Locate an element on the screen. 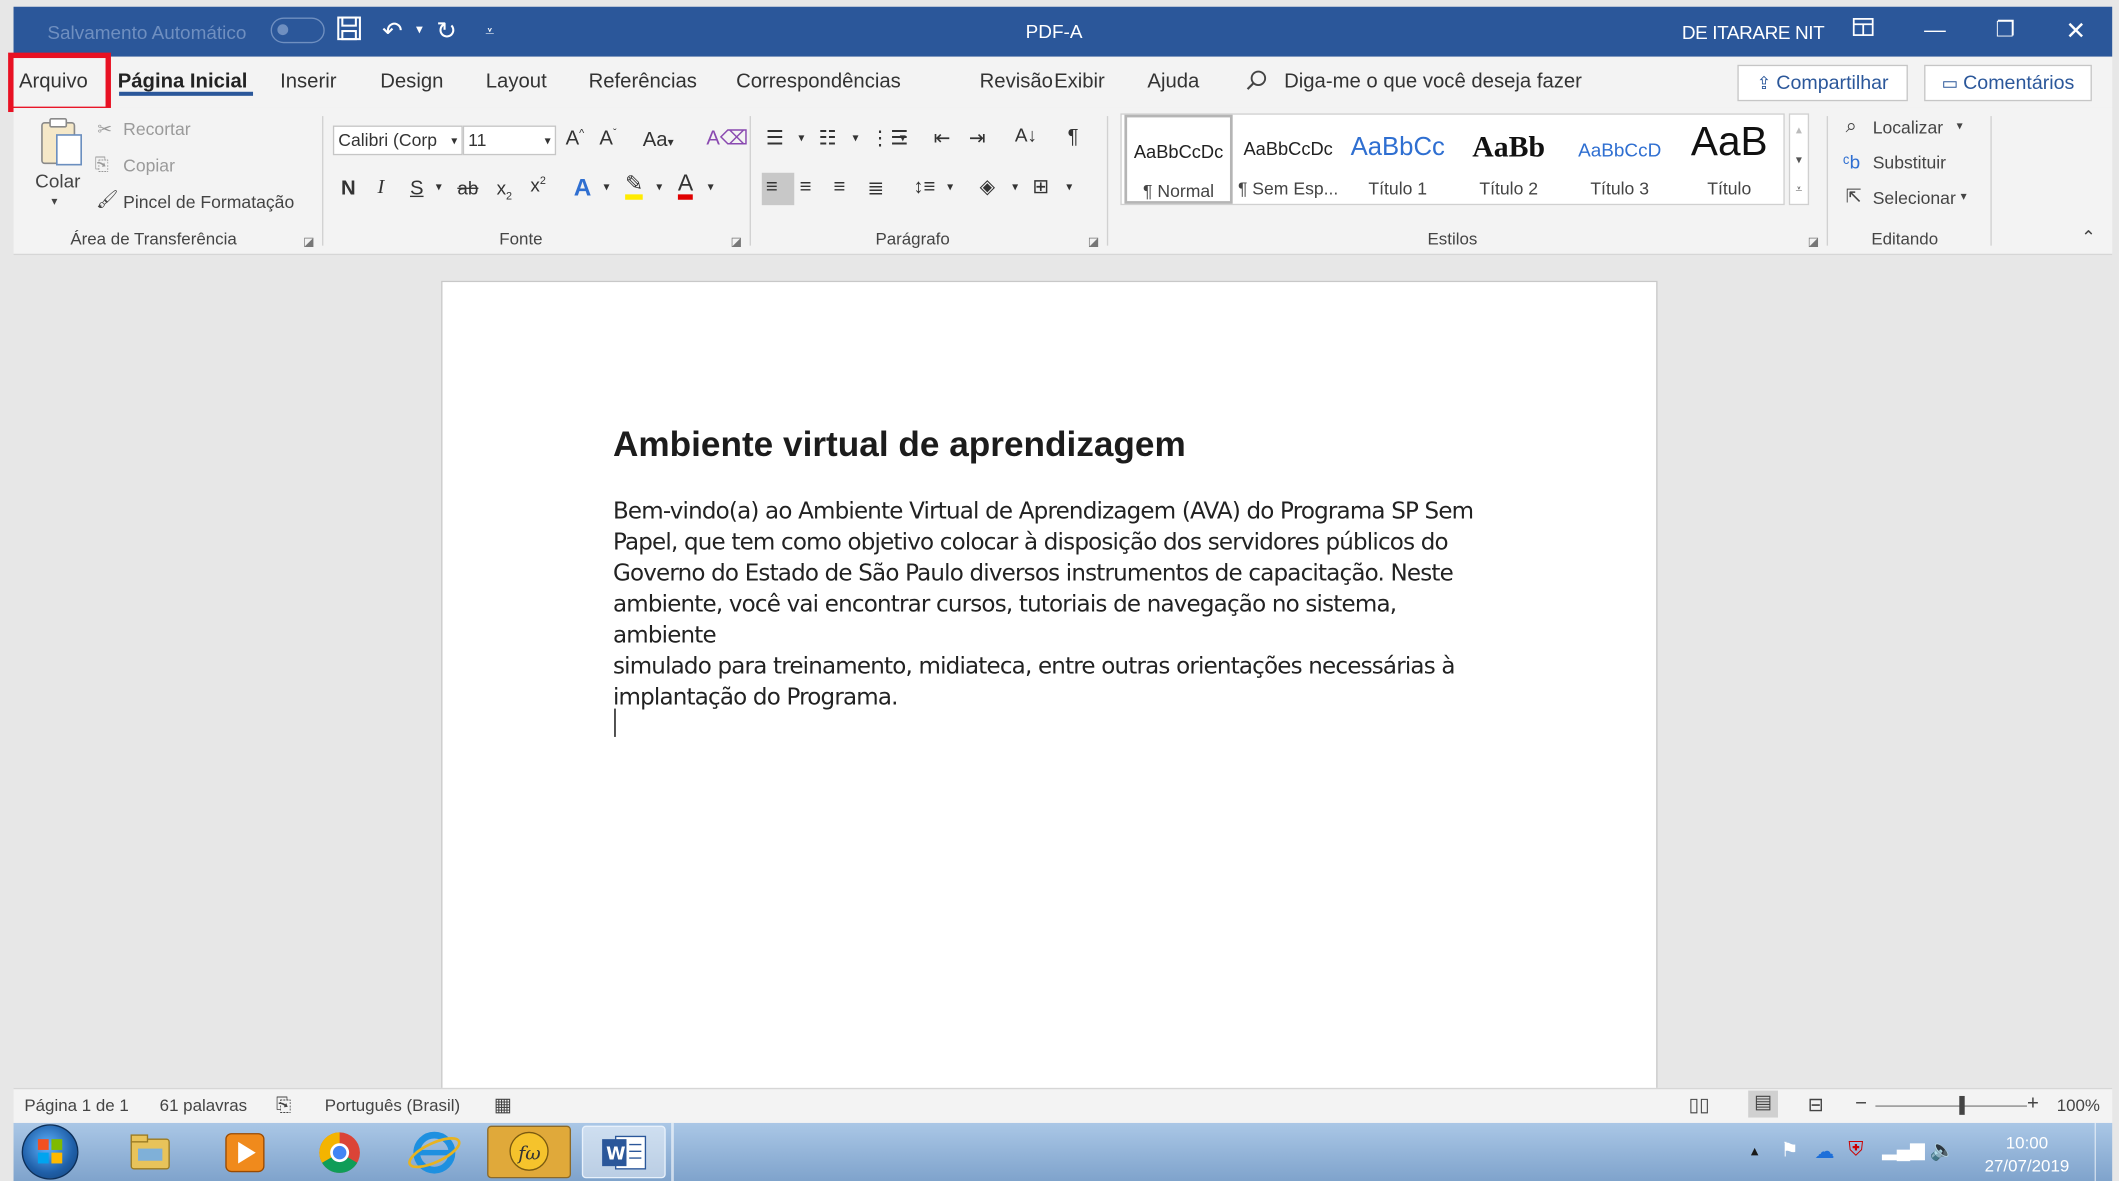 This screenshot has height=1181, width=2119. redo-icon: ↻ is located at coordinates (446, 31).